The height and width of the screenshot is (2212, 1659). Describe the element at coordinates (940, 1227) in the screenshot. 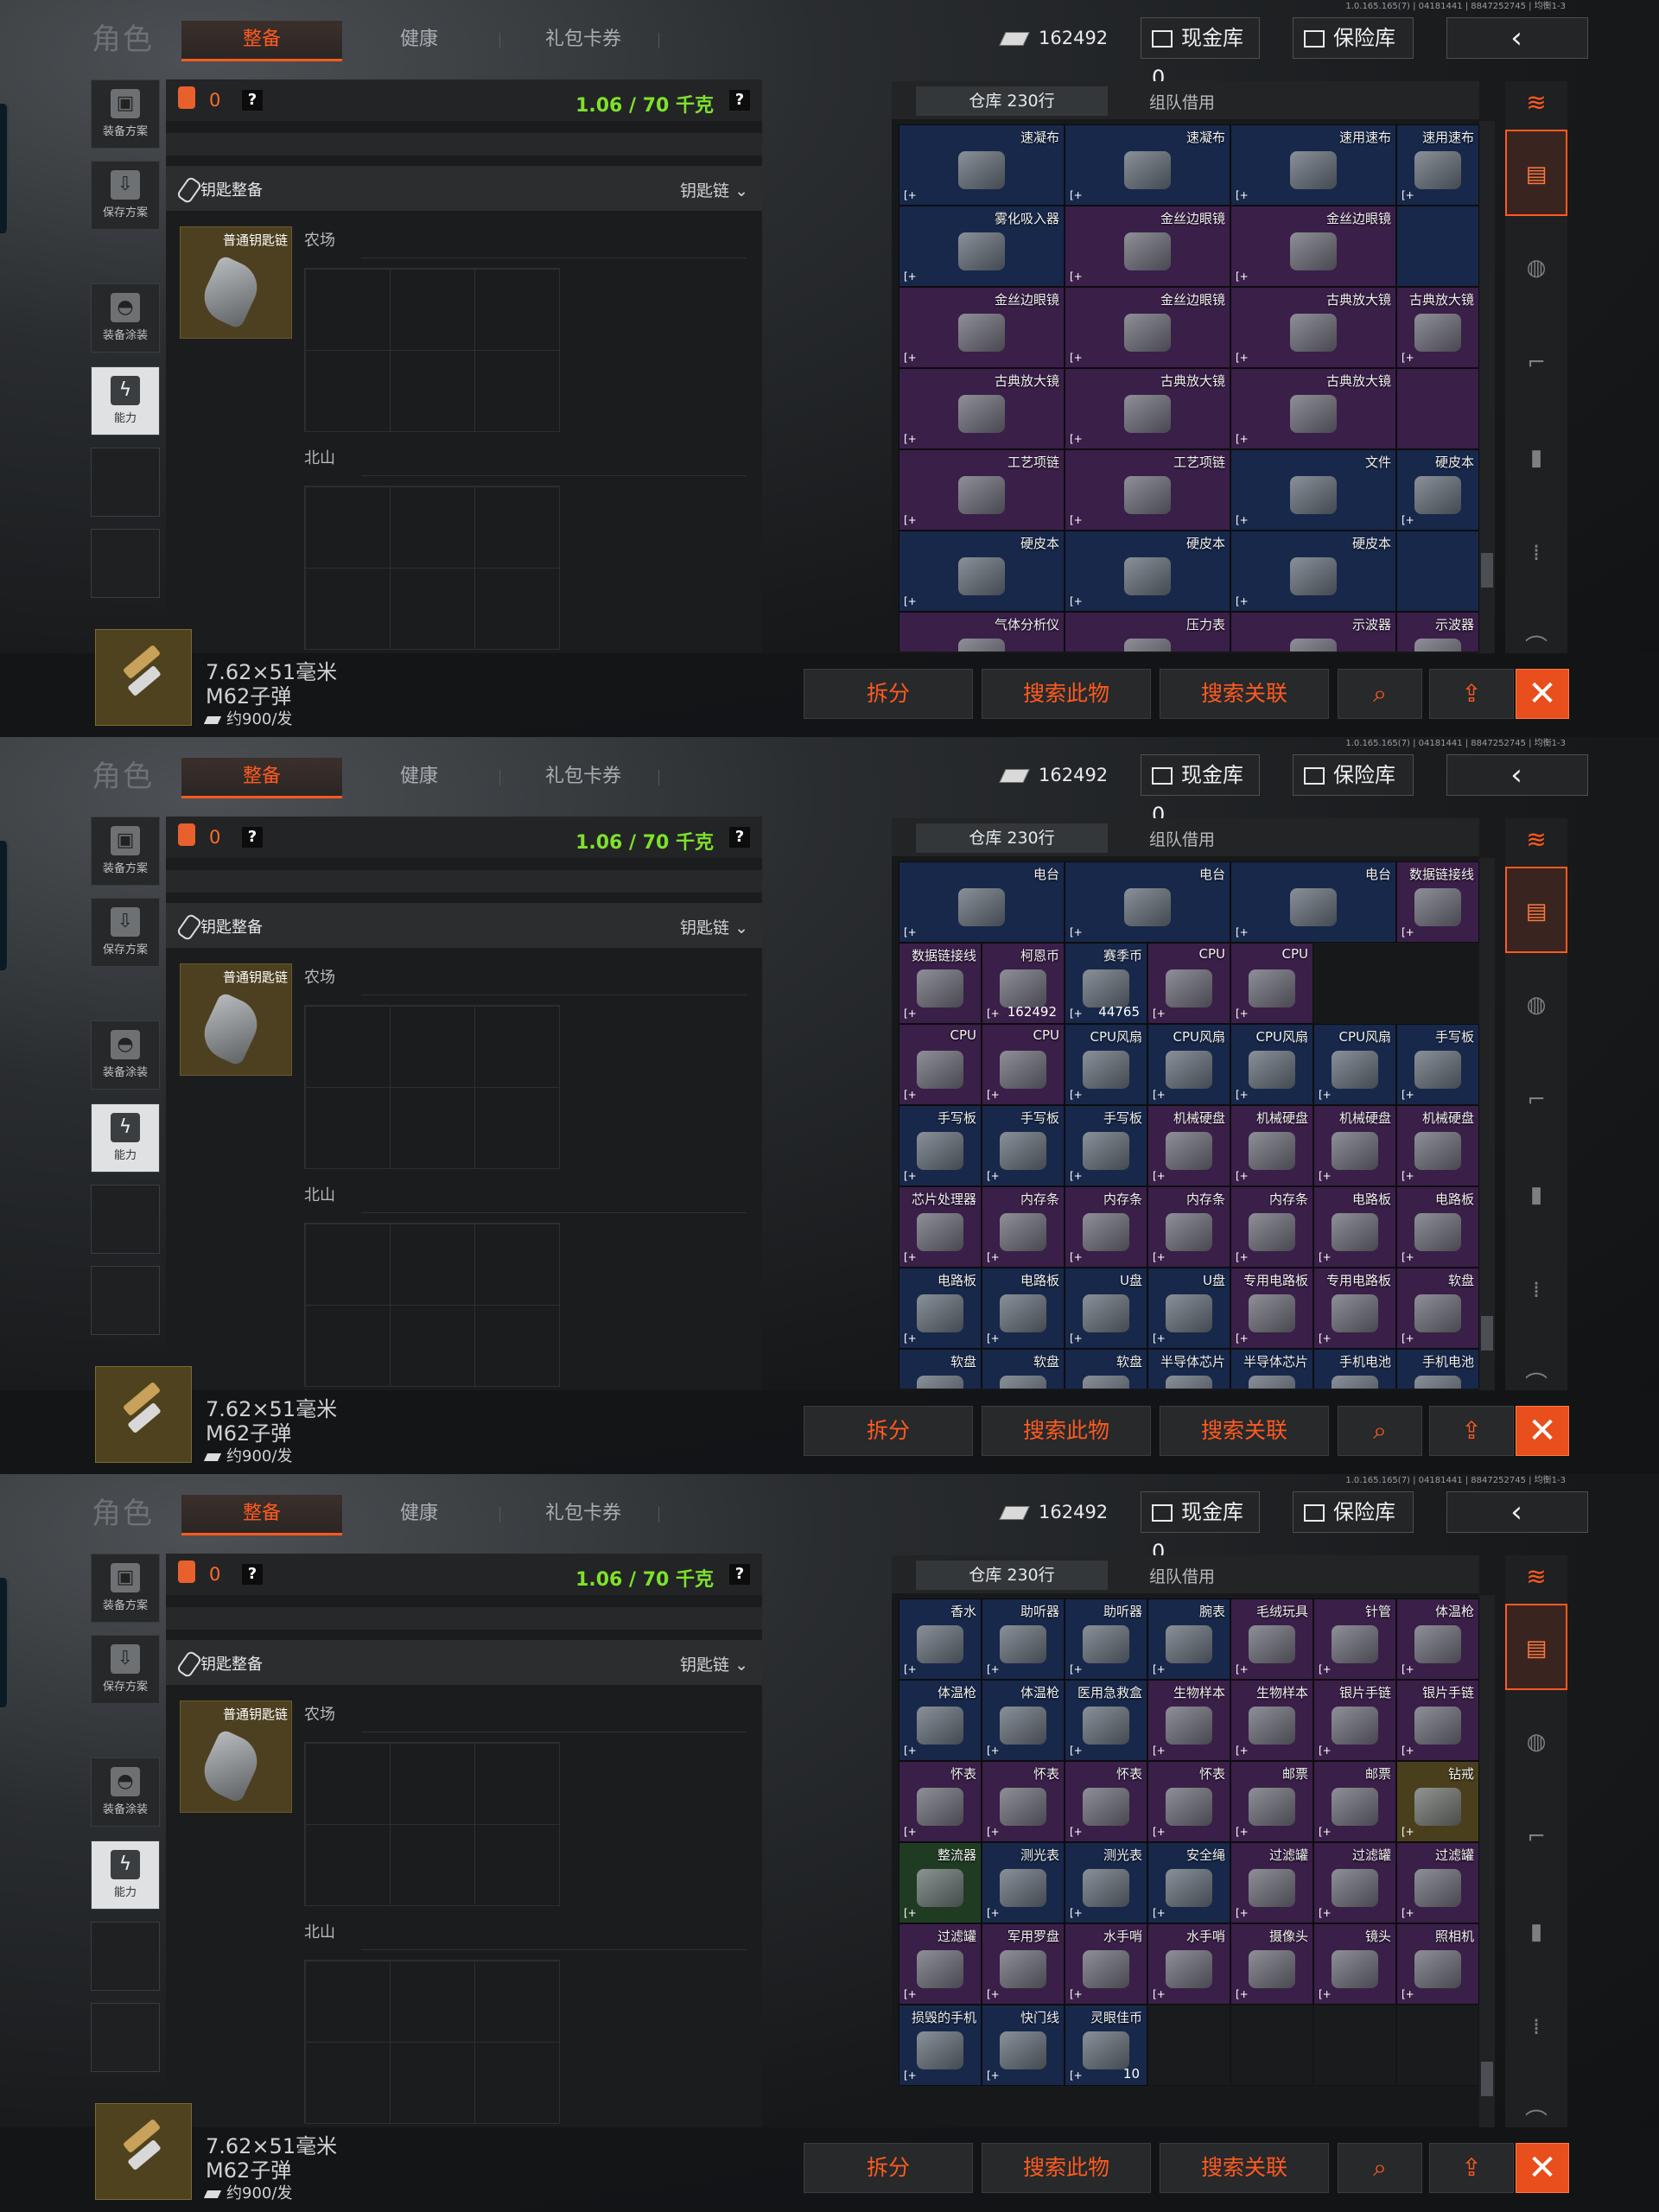

I see `inventory-item: 芯片处理器 [+` at that location.